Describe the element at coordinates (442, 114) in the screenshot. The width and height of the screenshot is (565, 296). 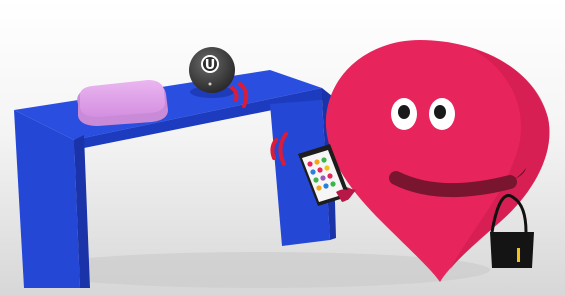
I see `right-eye` at that location.